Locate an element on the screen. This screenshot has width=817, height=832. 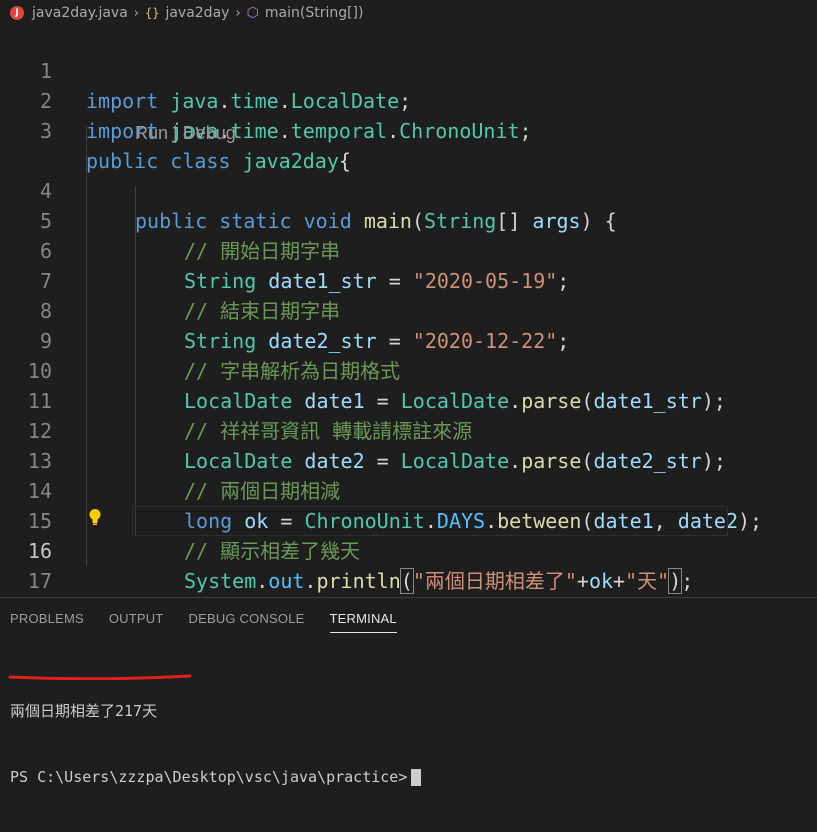
code-line: 15 // 顯示相差了幾天 is located at coordinates (408, 519).